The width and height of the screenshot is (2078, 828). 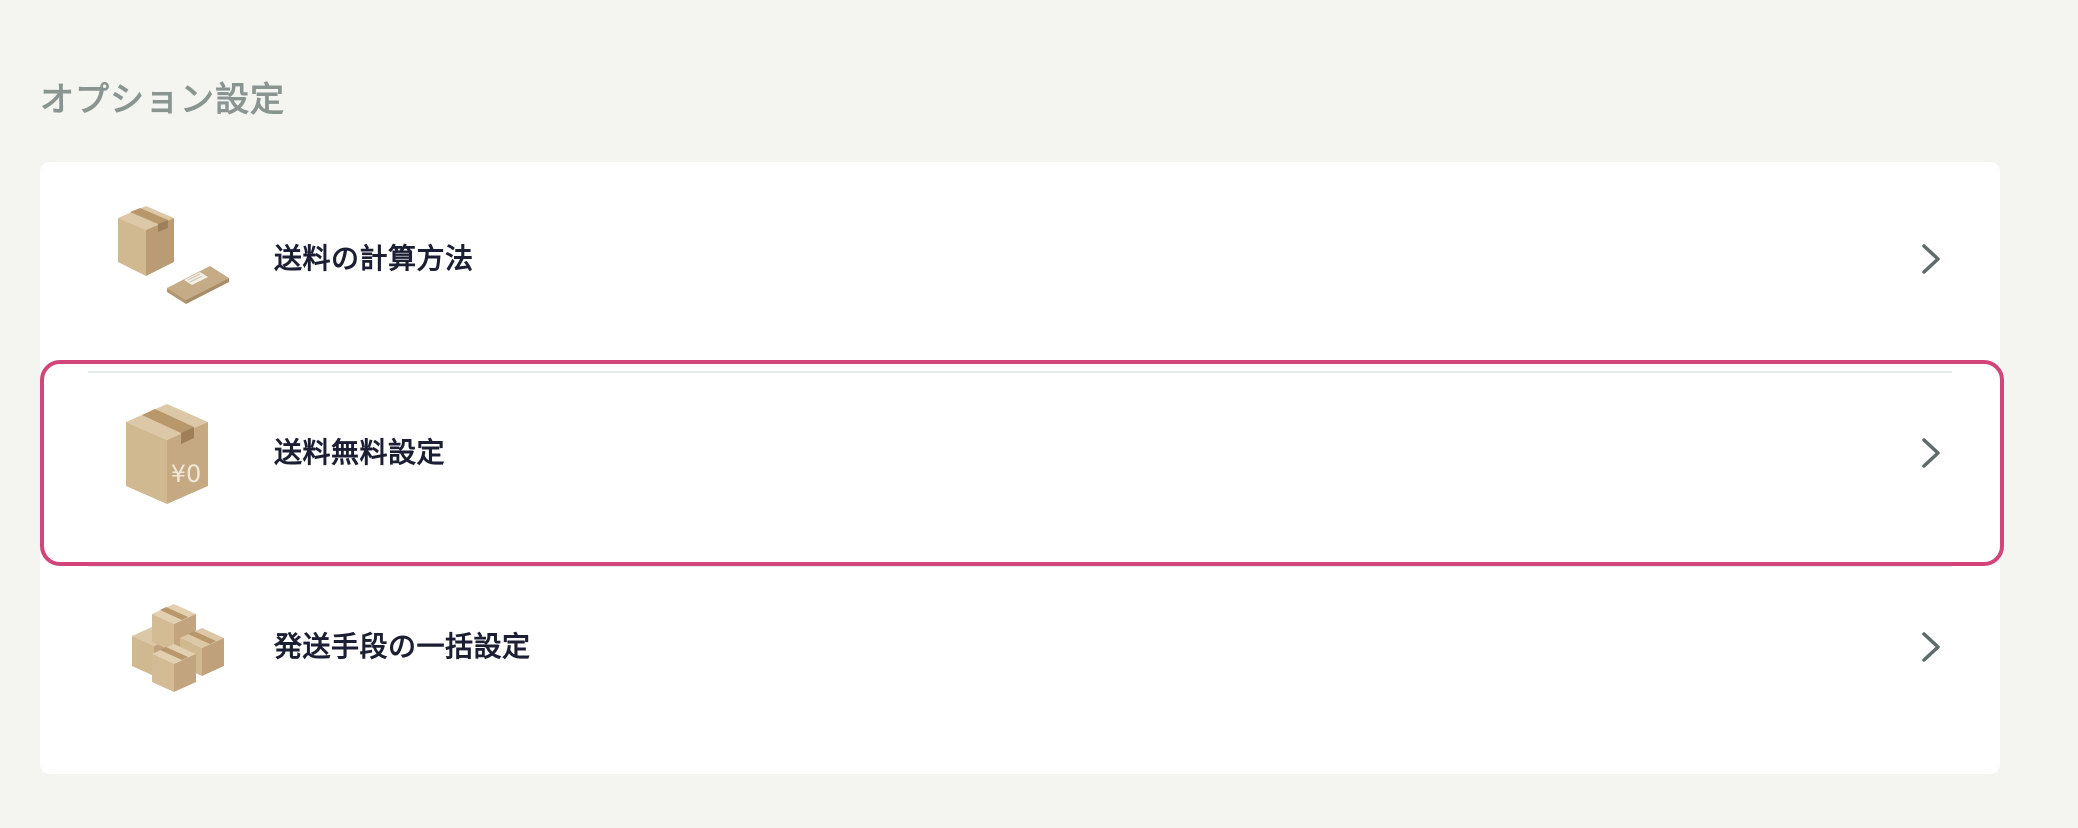 What do you see at coordinates (162, 100) in the screenshot?
I see `section-title: オプション設定` at bounding box center [162, 100].